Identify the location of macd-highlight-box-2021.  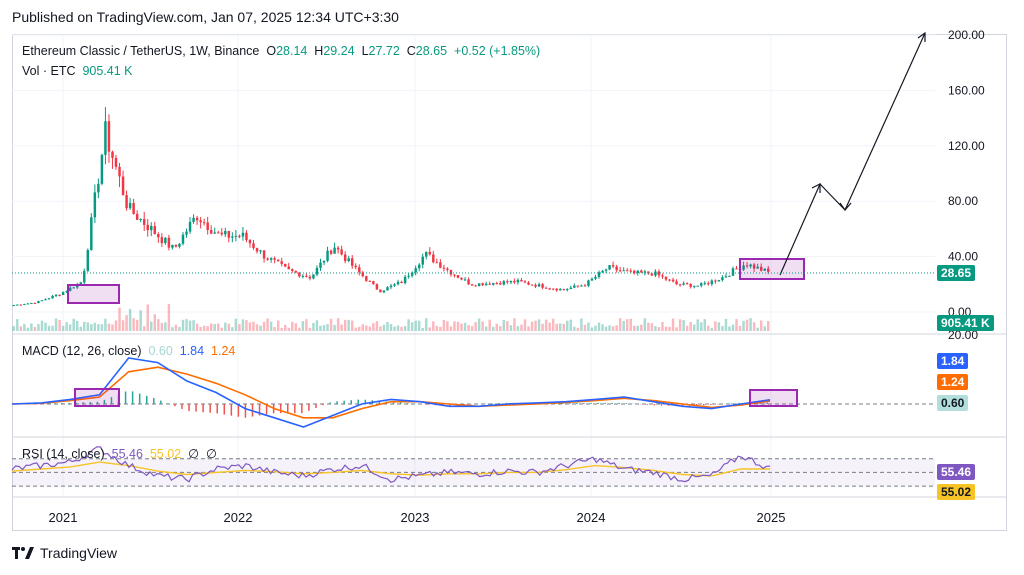
(97, 397).